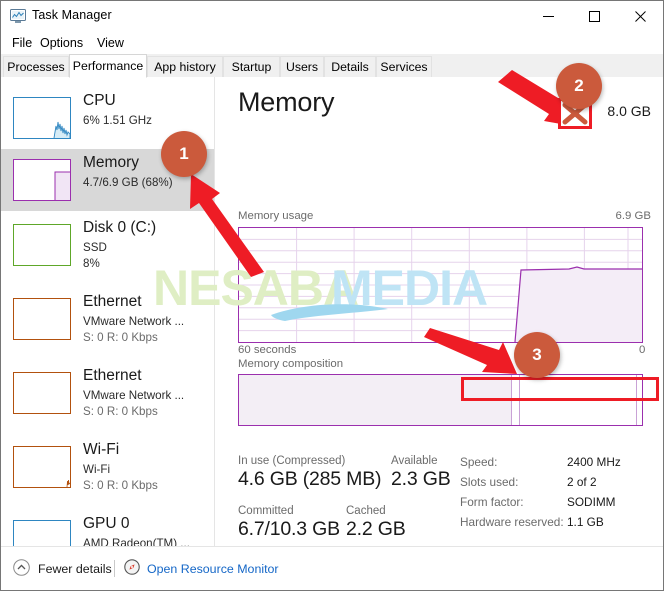 The image size is (666, 593). Describe the element at coordinates (42, 319) in the screenshot. I see `ethernet-thumbnail-graph` at that location.